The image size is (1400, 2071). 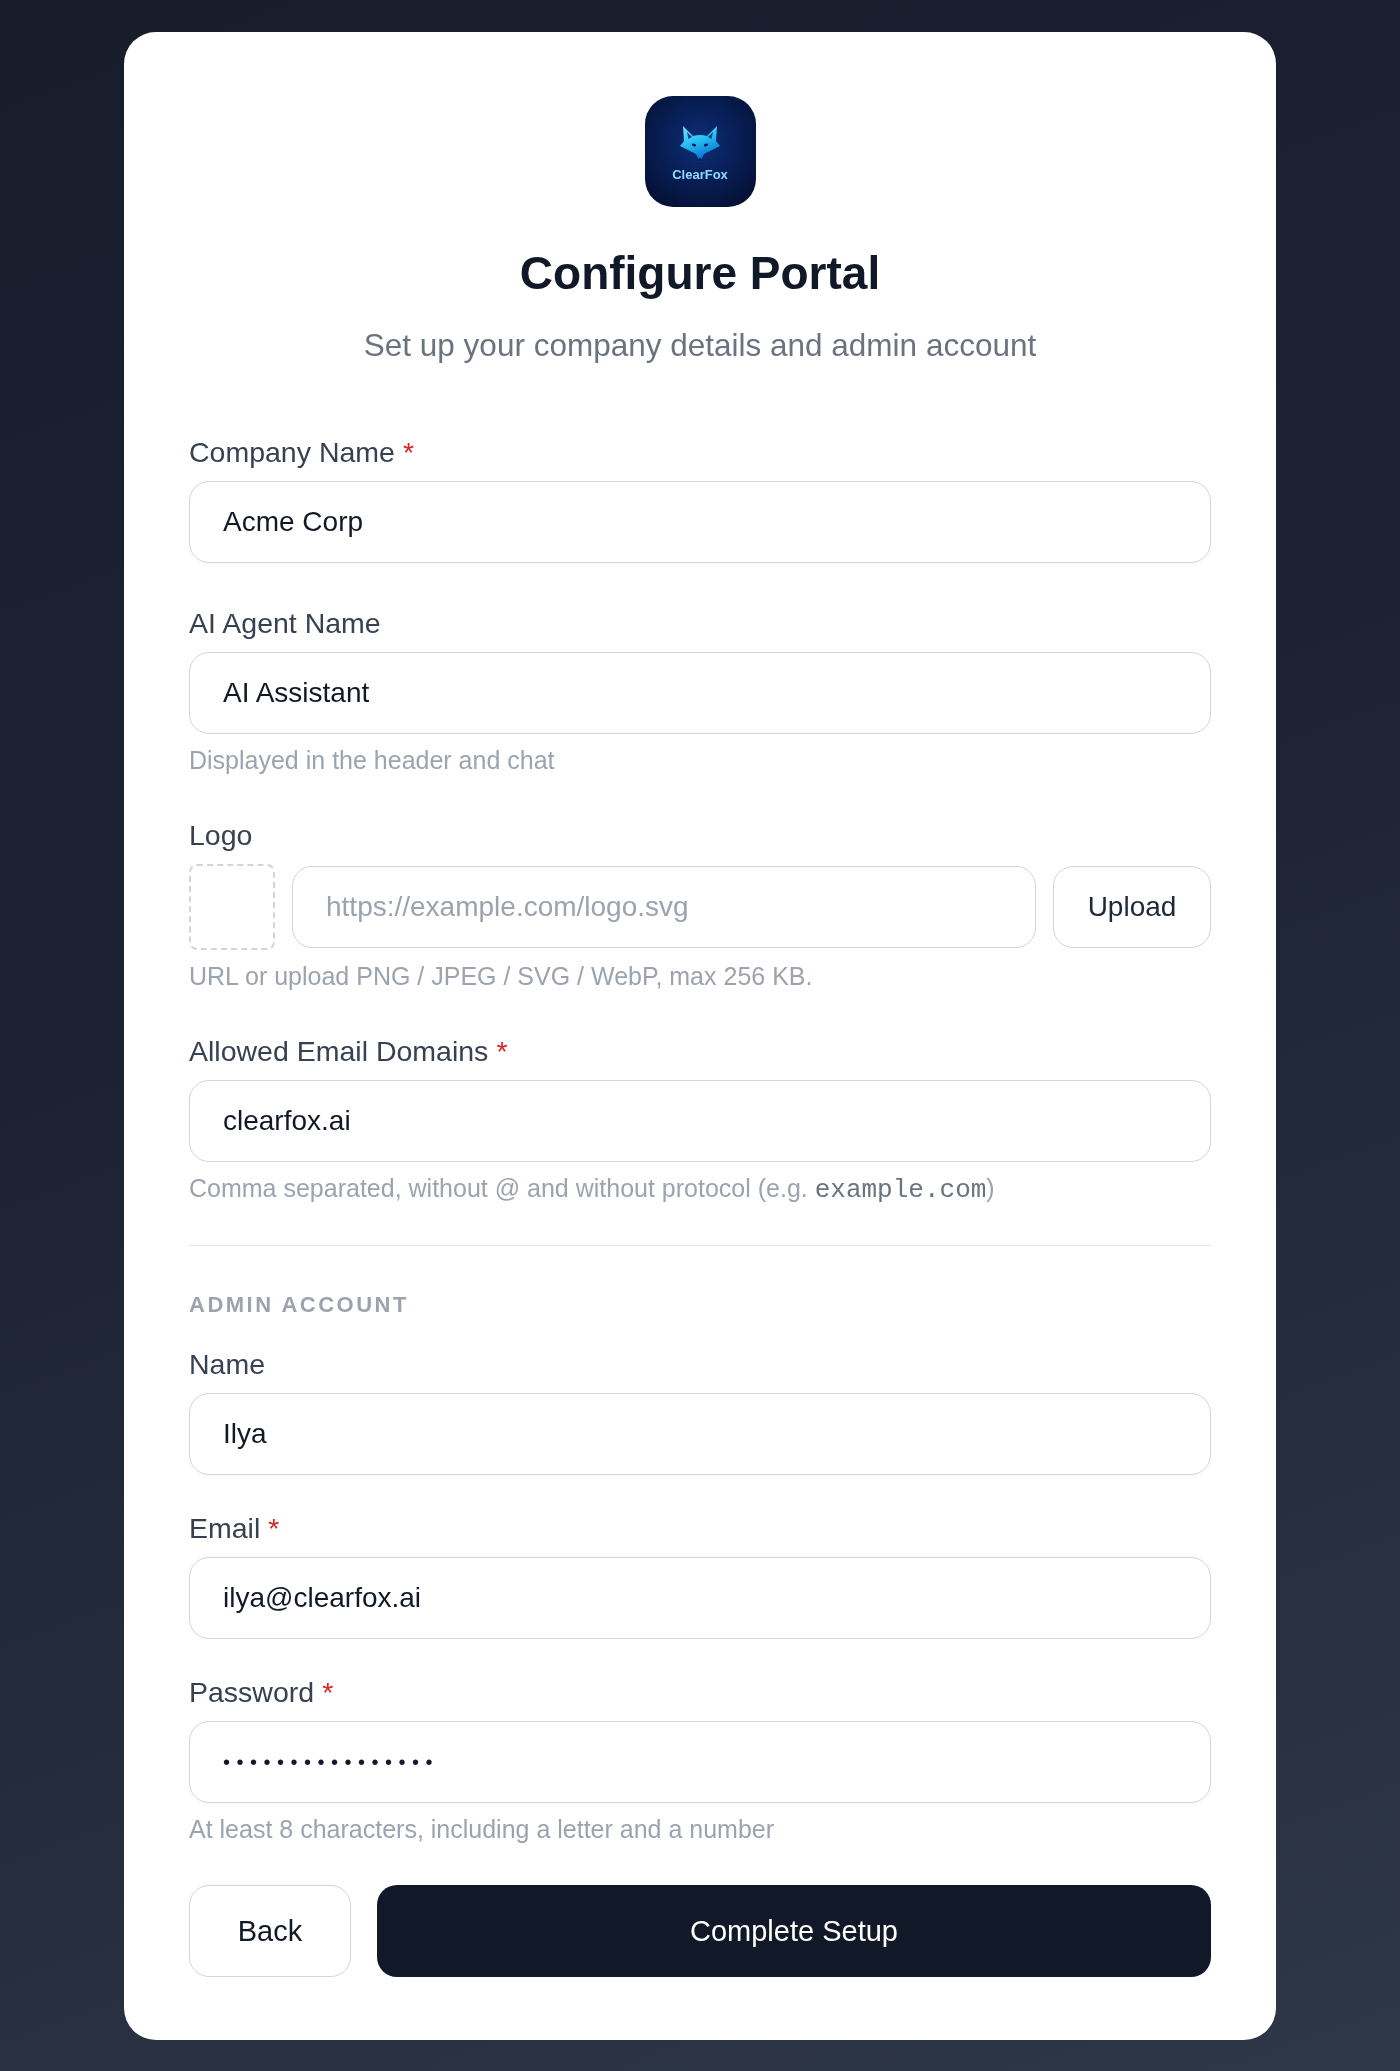 What do you see at coordinates (221, 835) in the screenshot?
I see `field-label: Logo` at bounding box center [221, 835].